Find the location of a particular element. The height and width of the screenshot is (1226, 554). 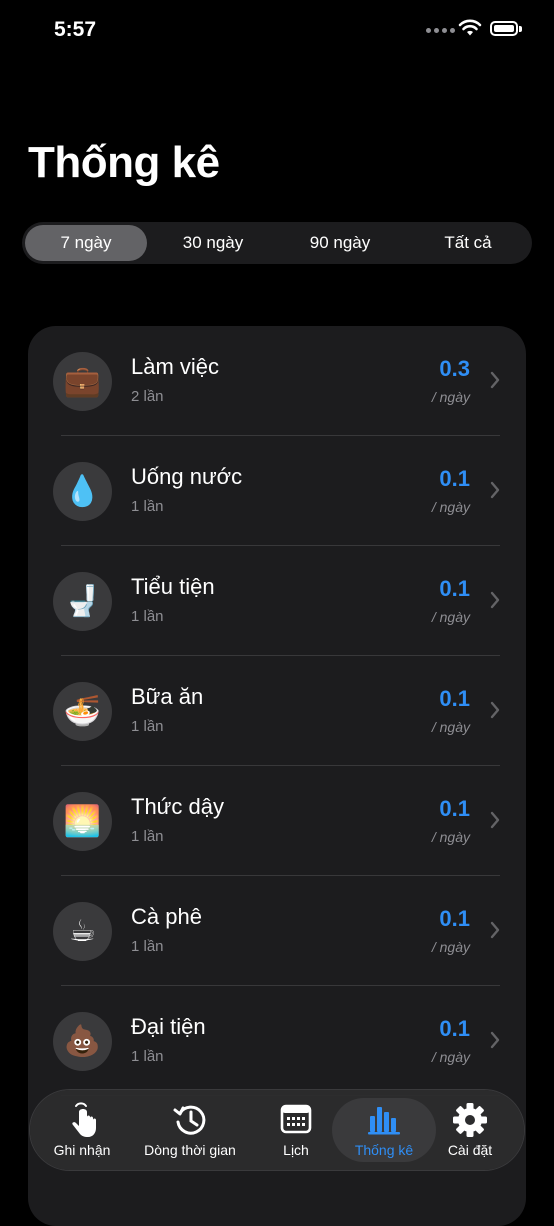

segment-30-days: 30 ngày is located at coordinates (213, 243).